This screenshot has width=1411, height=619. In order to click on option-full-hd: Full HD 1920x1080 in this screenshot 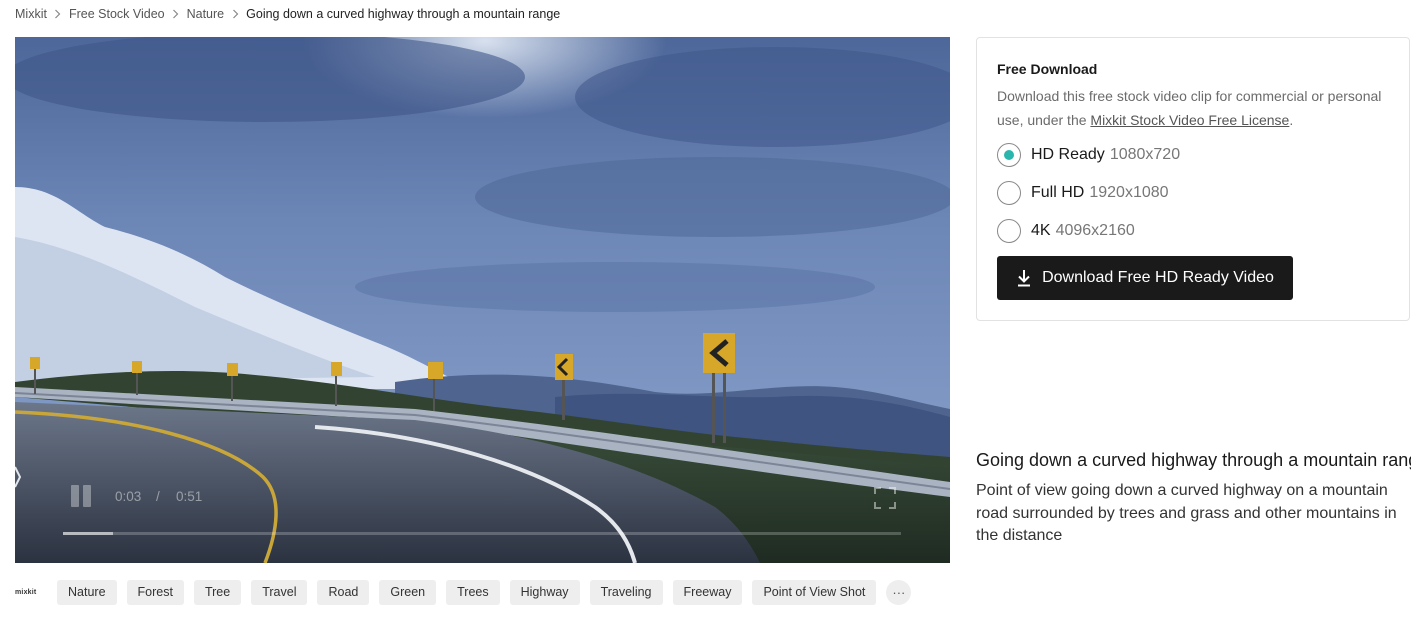, I will do `click(1083, 193)`.